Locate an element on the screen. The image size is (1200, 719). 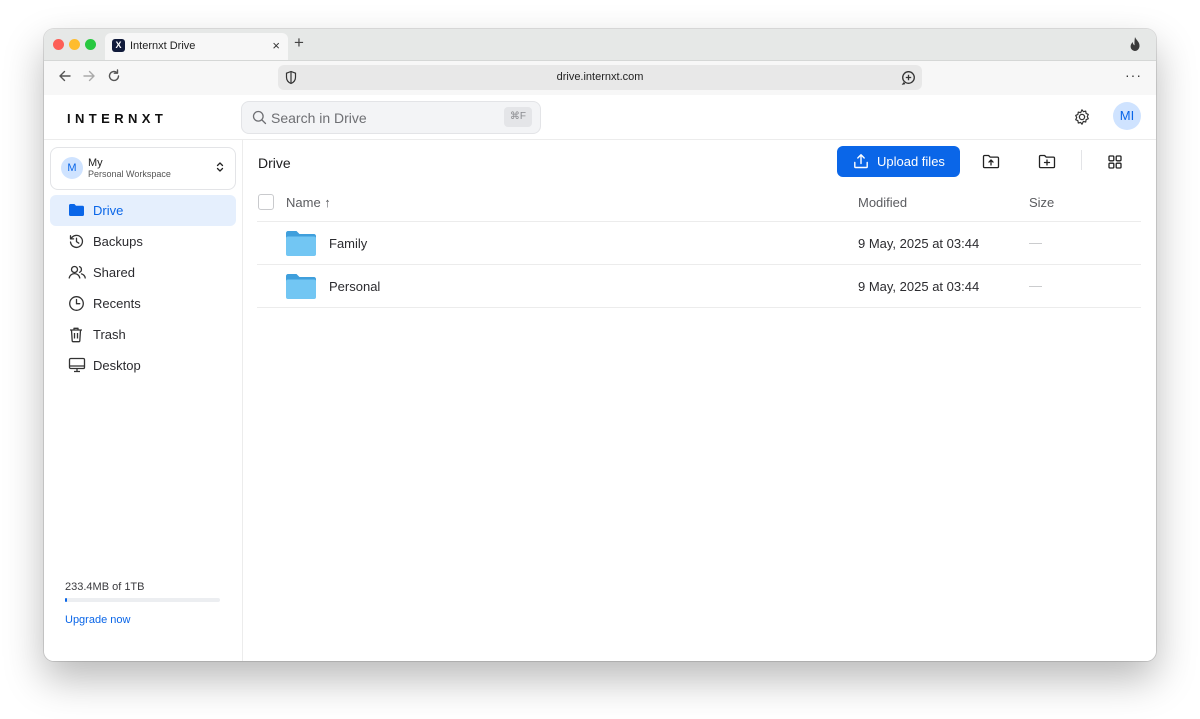
new-folder-icon is located at coordinates (1047, 164).